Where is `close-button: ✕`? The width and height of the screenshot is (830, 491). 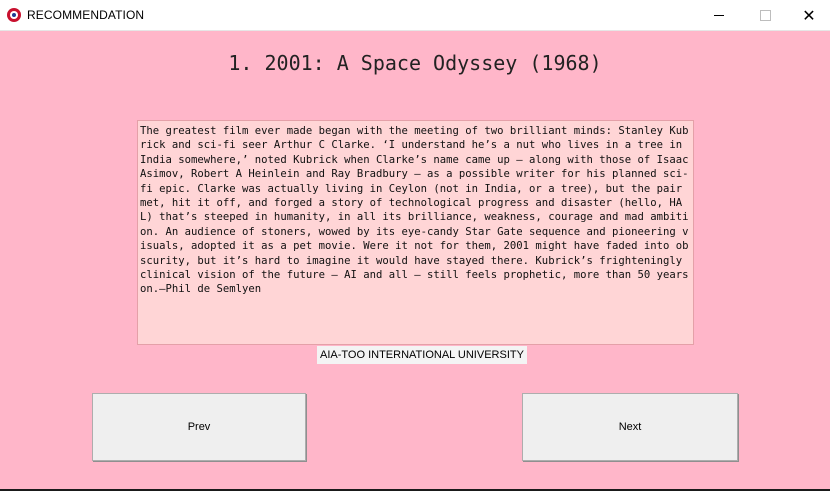 close-button: ✕ is located at coordinates (808, 15).